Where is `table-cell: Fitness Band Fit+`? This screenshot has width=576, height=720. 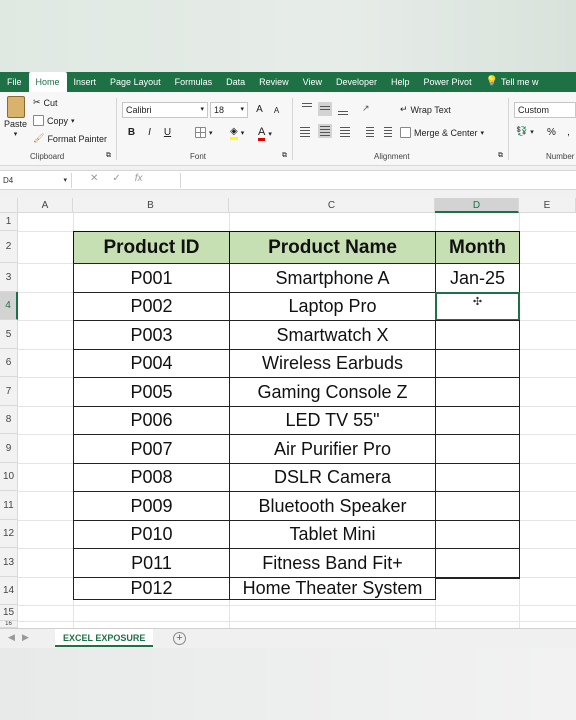 table-cell: Fitness Band Fit+ is located at coordinates (332, 563).